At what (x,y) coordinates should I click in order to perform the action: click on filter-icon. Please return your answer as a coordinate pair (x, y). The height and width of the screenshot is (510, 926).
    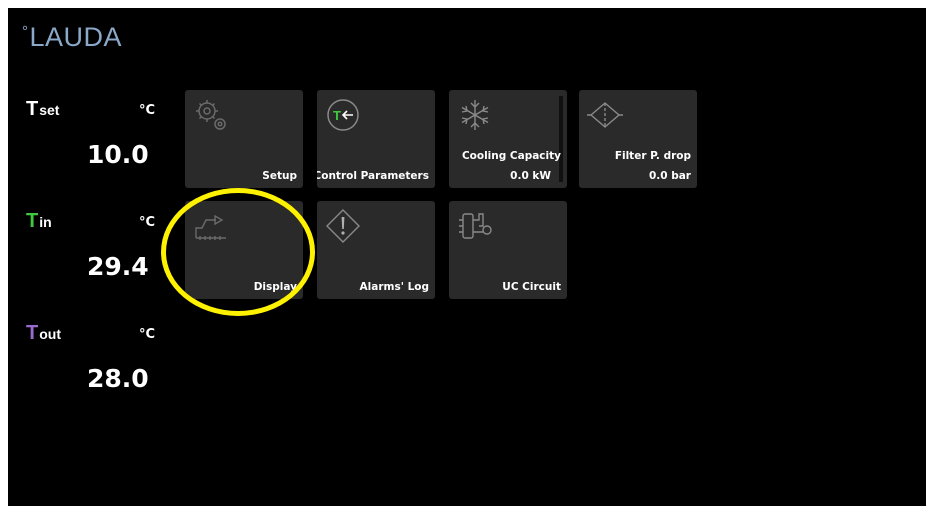
    Looking at the image, I should click on (605, 115).